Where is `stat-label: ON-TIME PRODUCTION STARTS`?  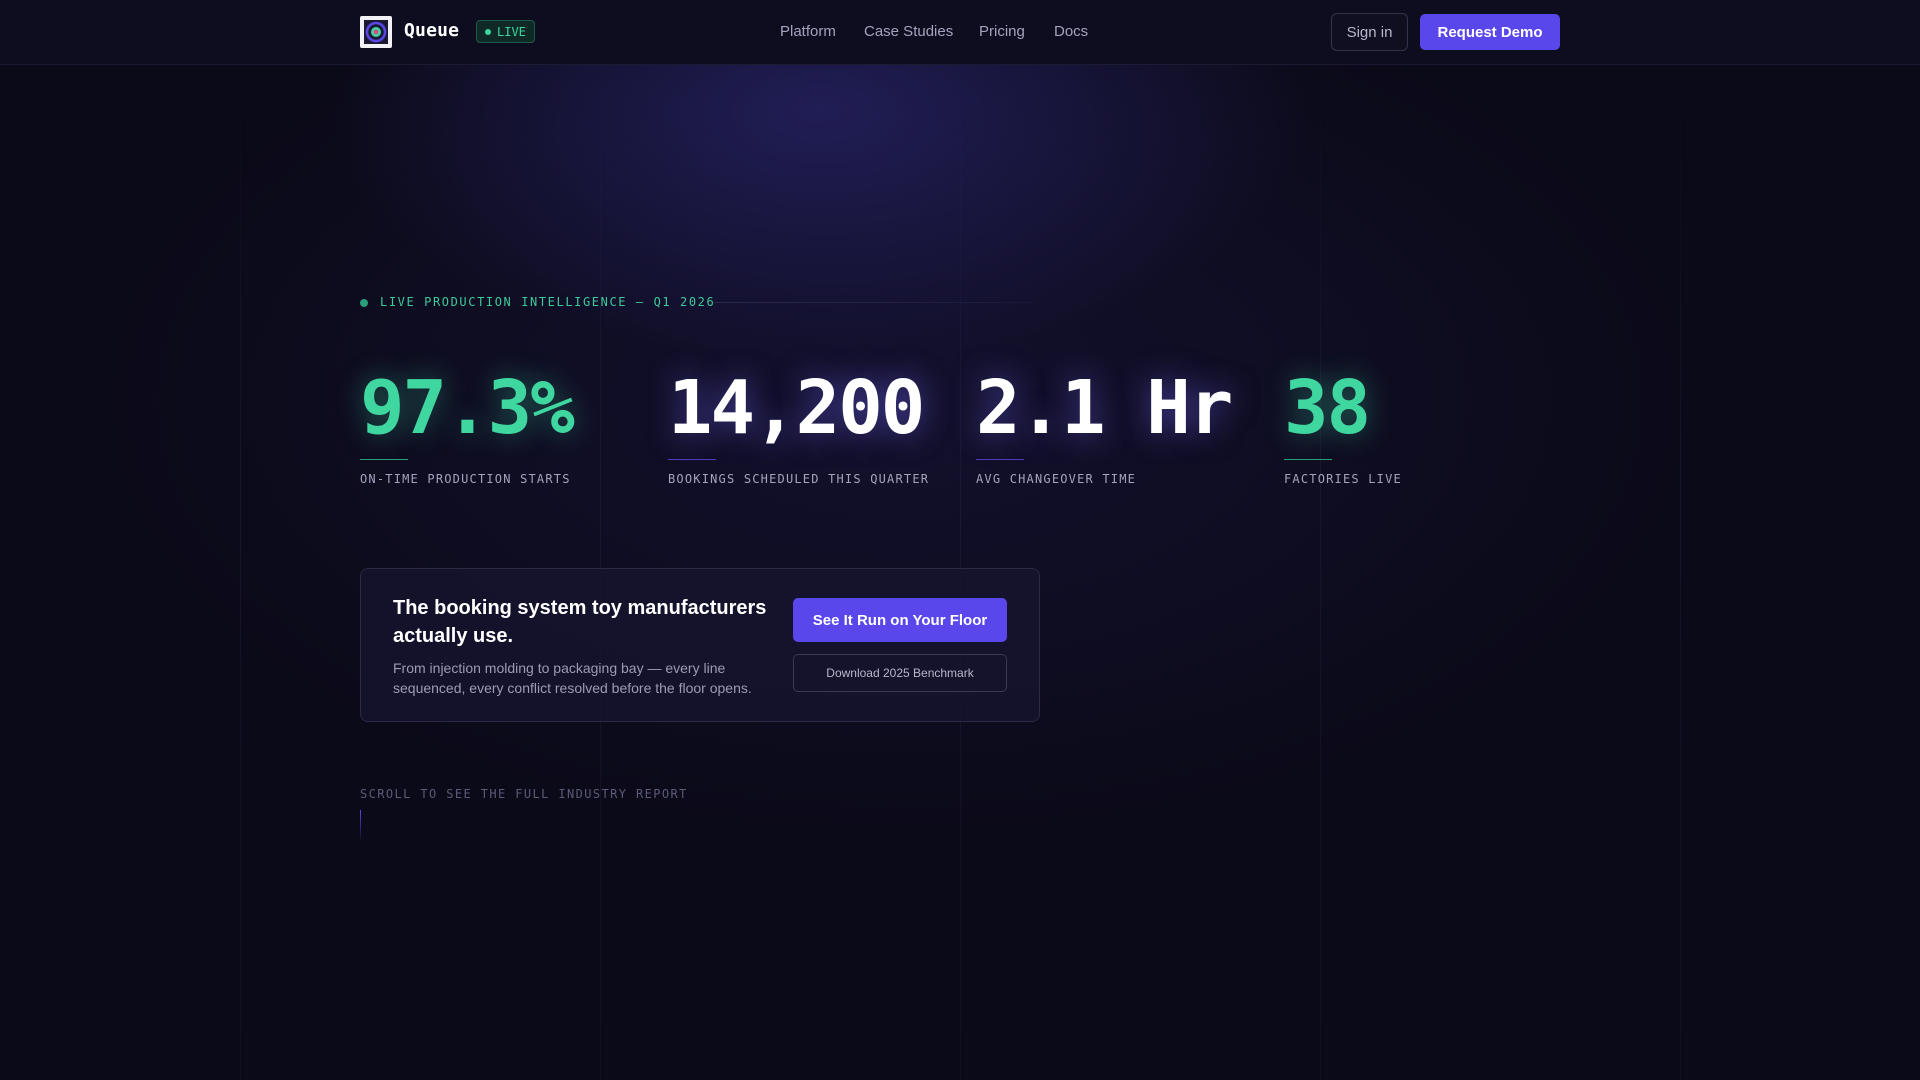
stat-label: ON-TIME PRODUCTION STARTS is located at coordinates (465, 479).